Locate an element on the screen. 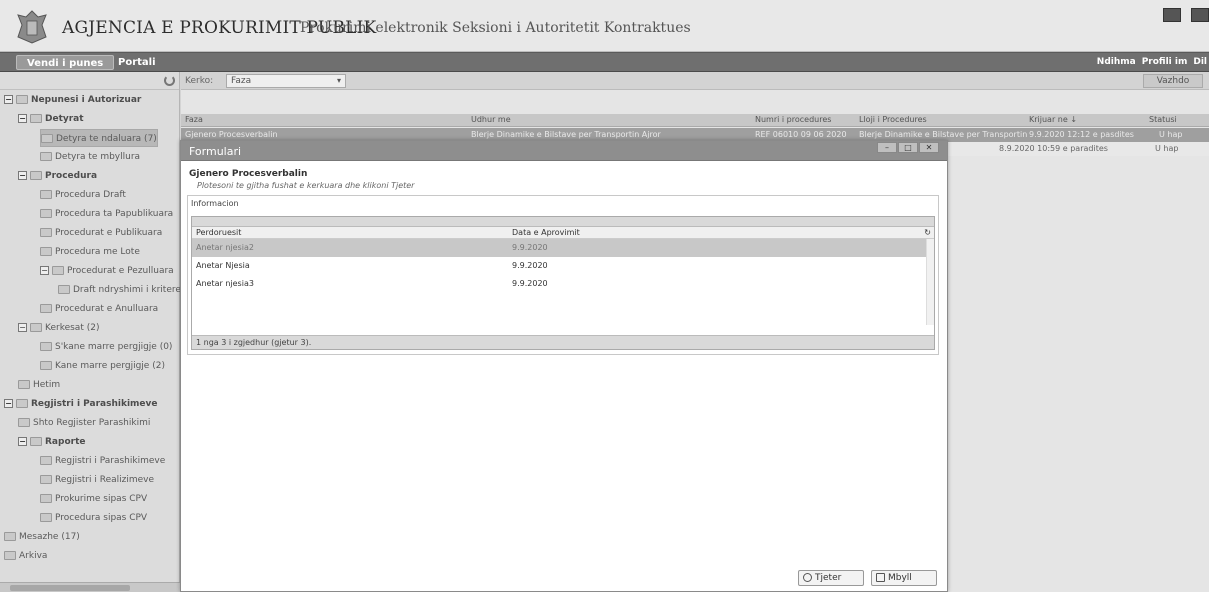 The height and width of the screenshot is (592, 1209). sidebar-item: Regjistri i Parashikimeve is located at coordinates (102, 461).